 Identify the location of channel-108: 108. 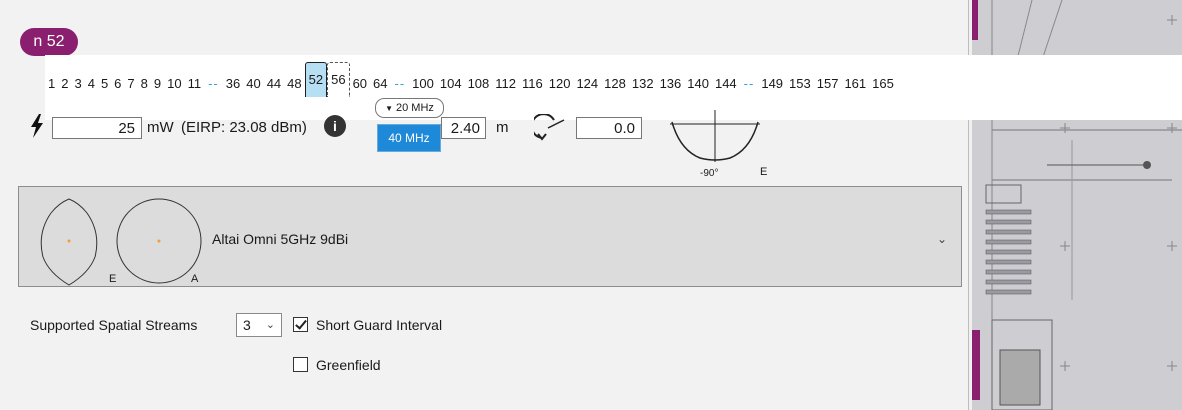
(479, 83).